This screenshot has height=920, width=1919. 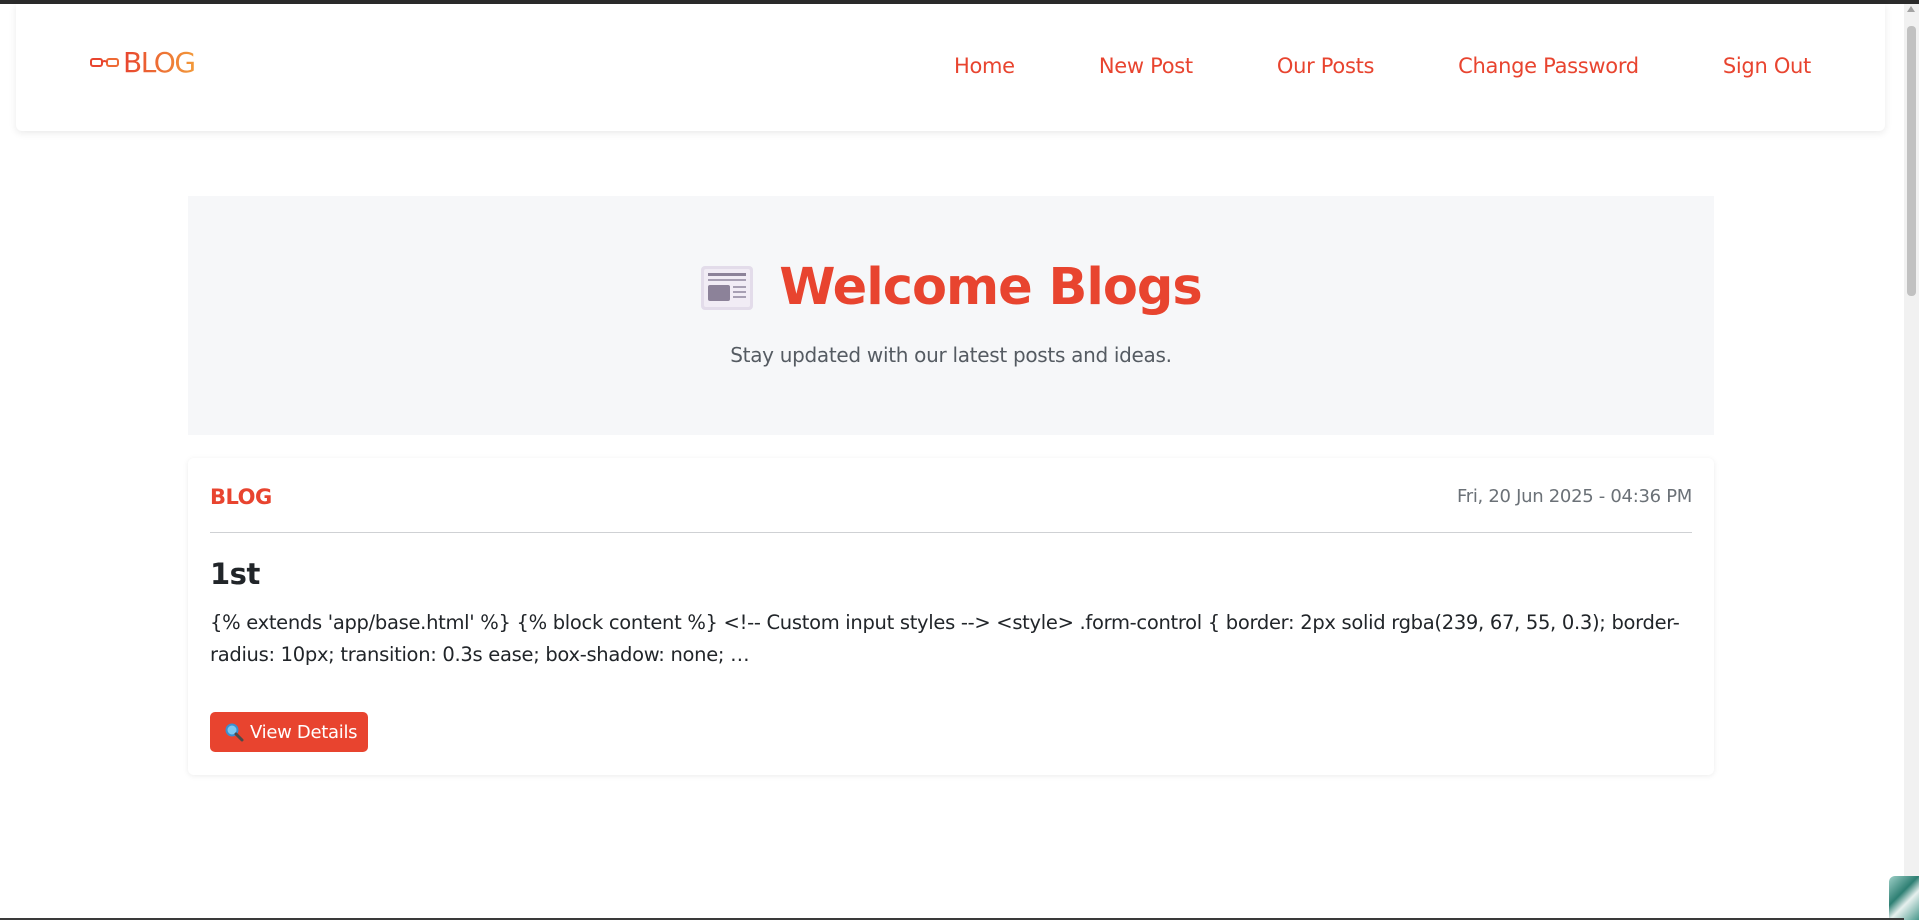 I want to click on post-category-label: BLOG, so click(x=241, y=497).